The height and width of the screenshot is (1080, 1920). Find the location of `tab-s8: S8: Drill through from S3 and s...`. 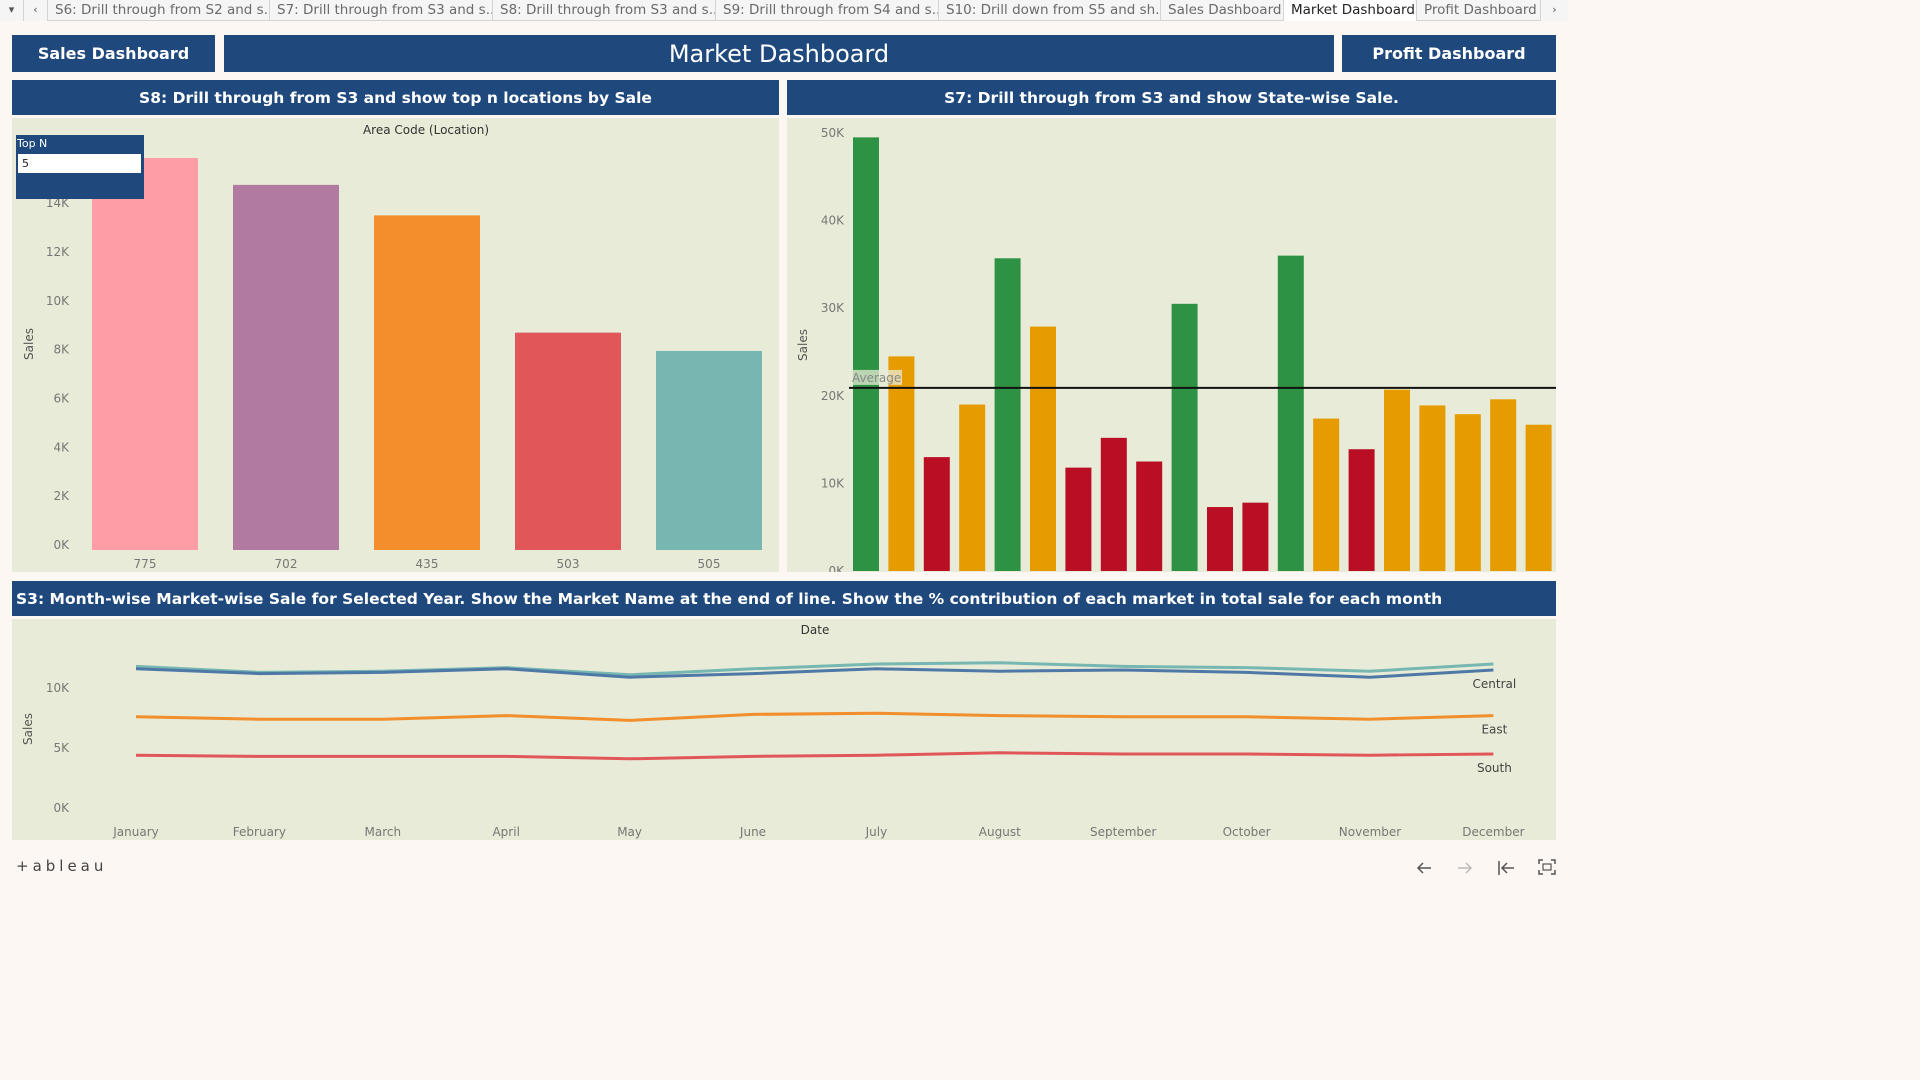

tab-s8: S8: Drill through from S3 and s... is located at coordinates (604, 10).